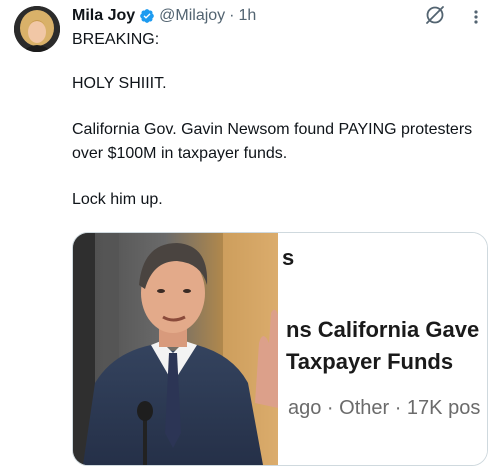 The image size is (500, 476). Describe the element at coordinates (192, 16) in the screenshot. I see `author-handle: @Milajoy` at that location.